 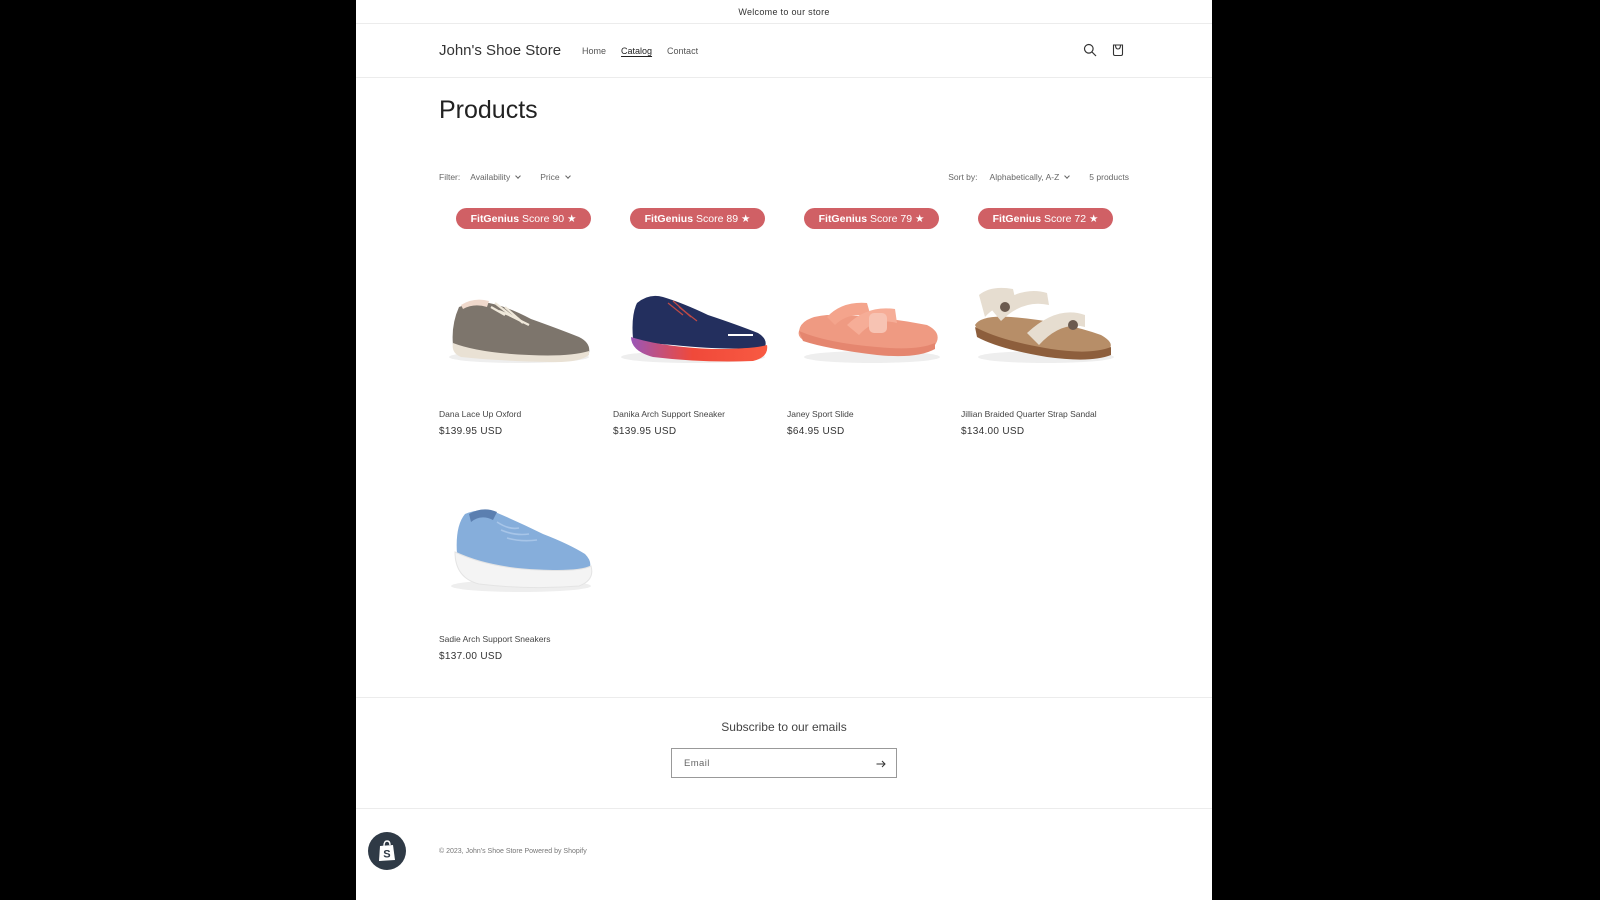 What do you see at coordinates (897, 218) in the screenshot?
I see `badge-score: Score 79 ★` at bounding box center [897, 218].